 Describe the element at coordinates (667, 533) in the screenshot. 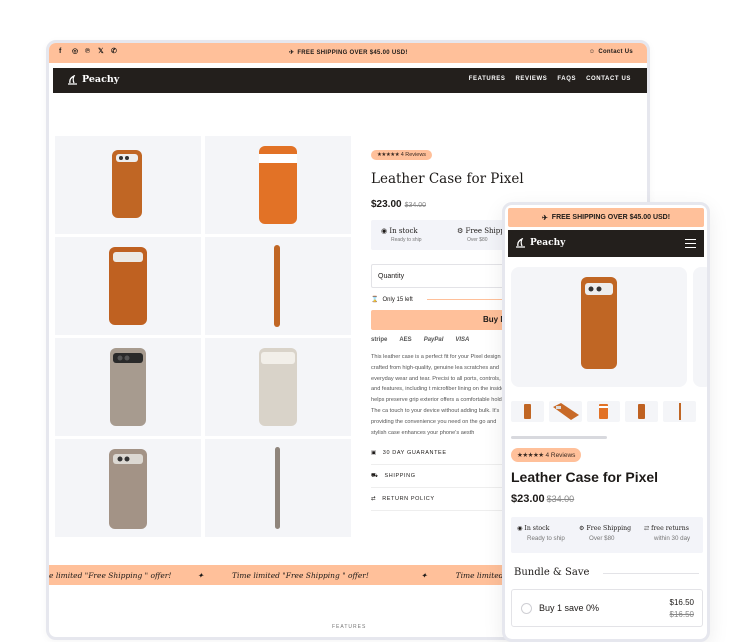

I see `returns-status: ⇄ free returns within 30 day` at that location.